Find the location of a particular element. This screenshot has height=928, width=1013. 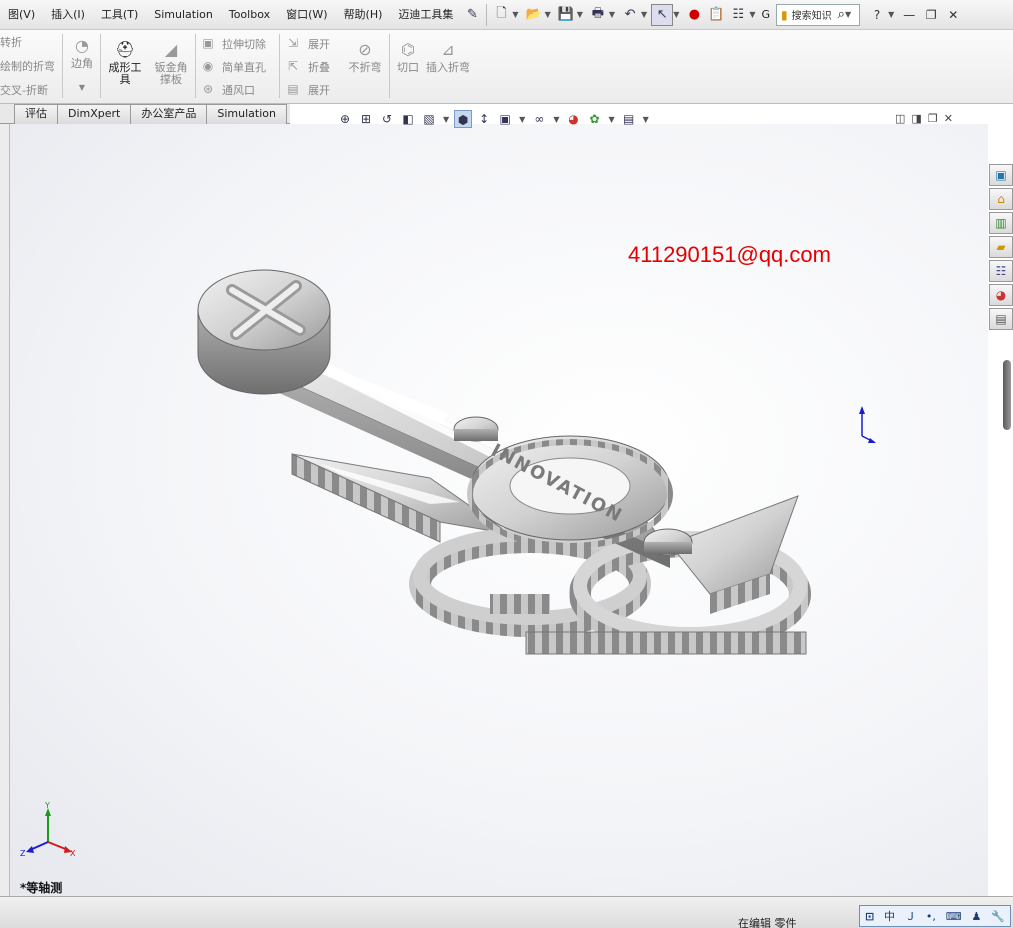

menu-insert: 插入(I) is located at coordinates (68, 15).